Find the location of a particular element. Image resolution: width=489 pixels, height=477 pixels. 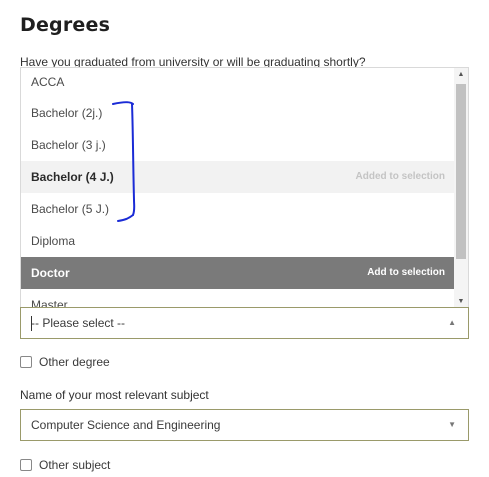

option-label: Bachelor (5 J.) is located at coordinates (70, 209).